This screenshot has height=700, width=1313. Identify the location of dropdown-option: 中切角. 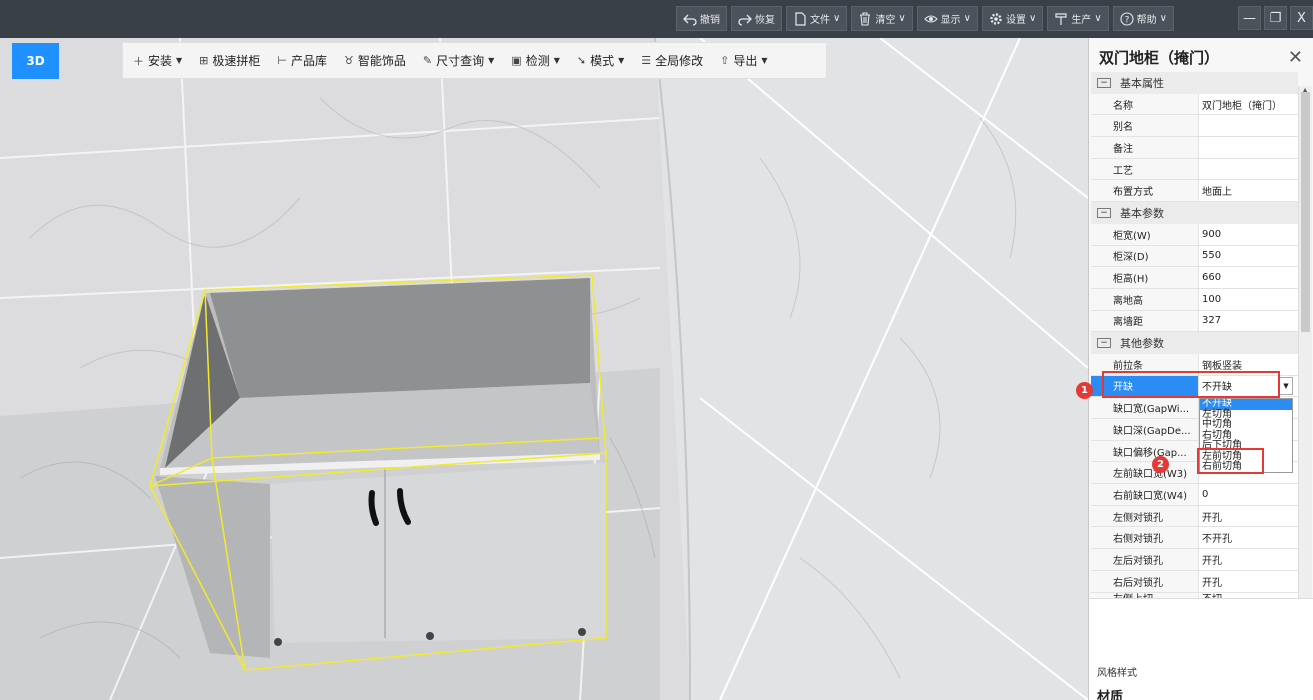
(1246, 425).